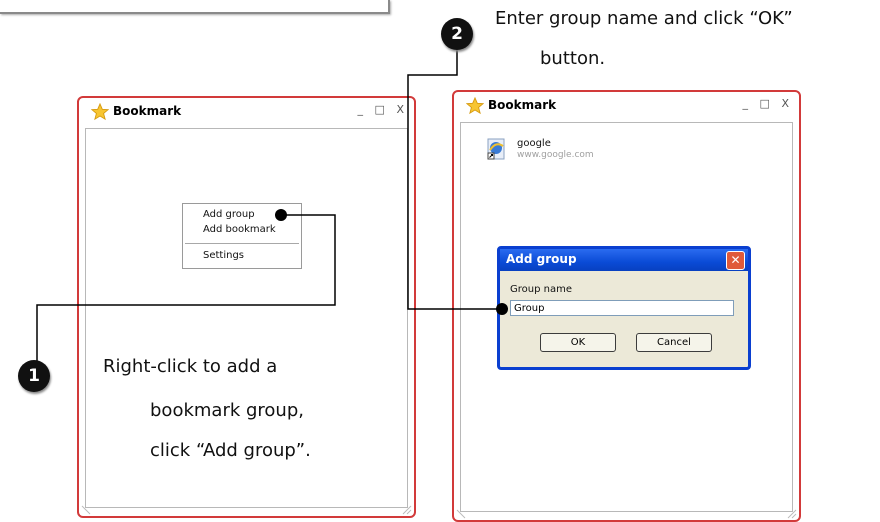  What do you see at coordinates (34, 376) in the screenshot?
I see `step-1-badge: 1` at bounding box center [34, 376].